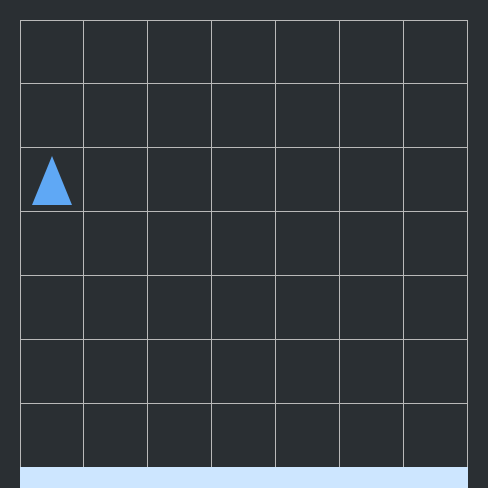  Describe the element at coordinates (116, 52) in the screenshot. I see `board-cell-r0-c1` at that location.